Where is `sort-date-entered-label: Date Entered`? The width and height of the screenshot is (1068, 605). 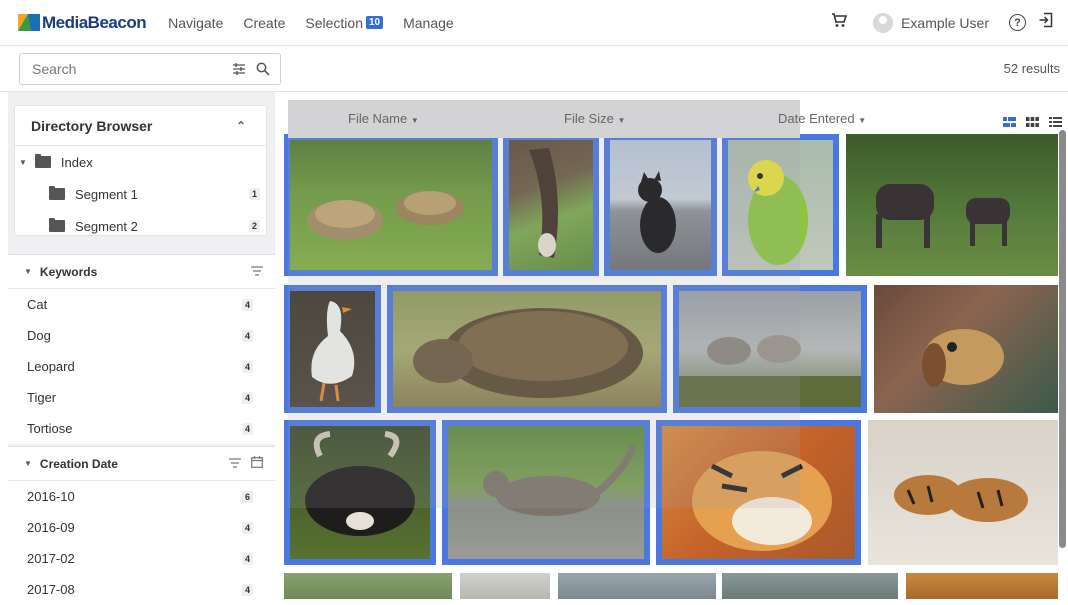 sort-date-entered-label: Date Entered is located at coordinates (816, 118).